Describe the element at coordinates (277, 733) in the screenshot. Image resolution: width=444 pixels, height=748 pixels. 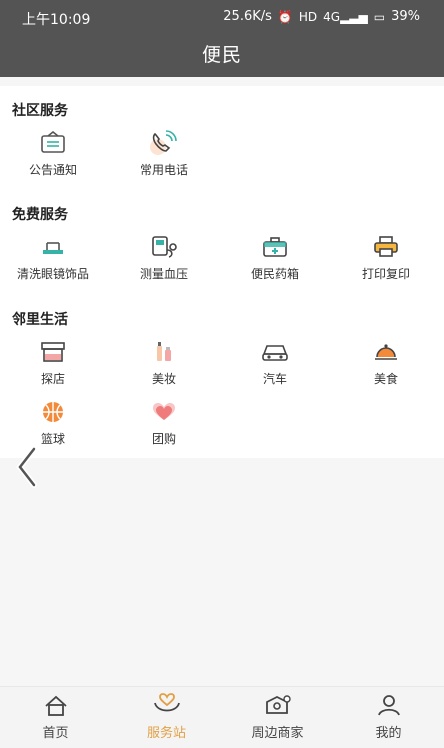
I see `nav-label: 周边商家` at that location.